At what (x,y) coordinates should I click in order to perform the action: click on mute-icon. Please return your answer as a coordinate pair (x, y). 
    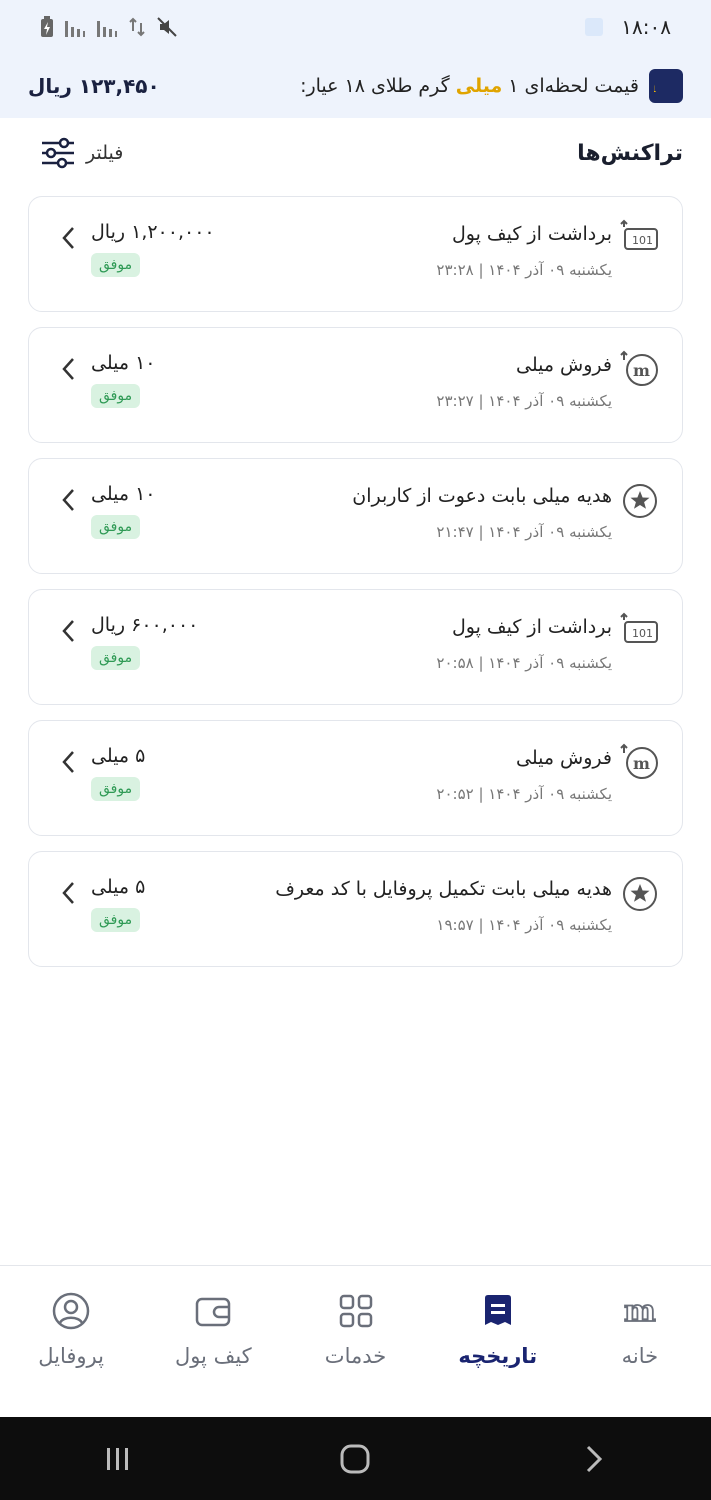
    Looking at the image, I should click on (167, 27).